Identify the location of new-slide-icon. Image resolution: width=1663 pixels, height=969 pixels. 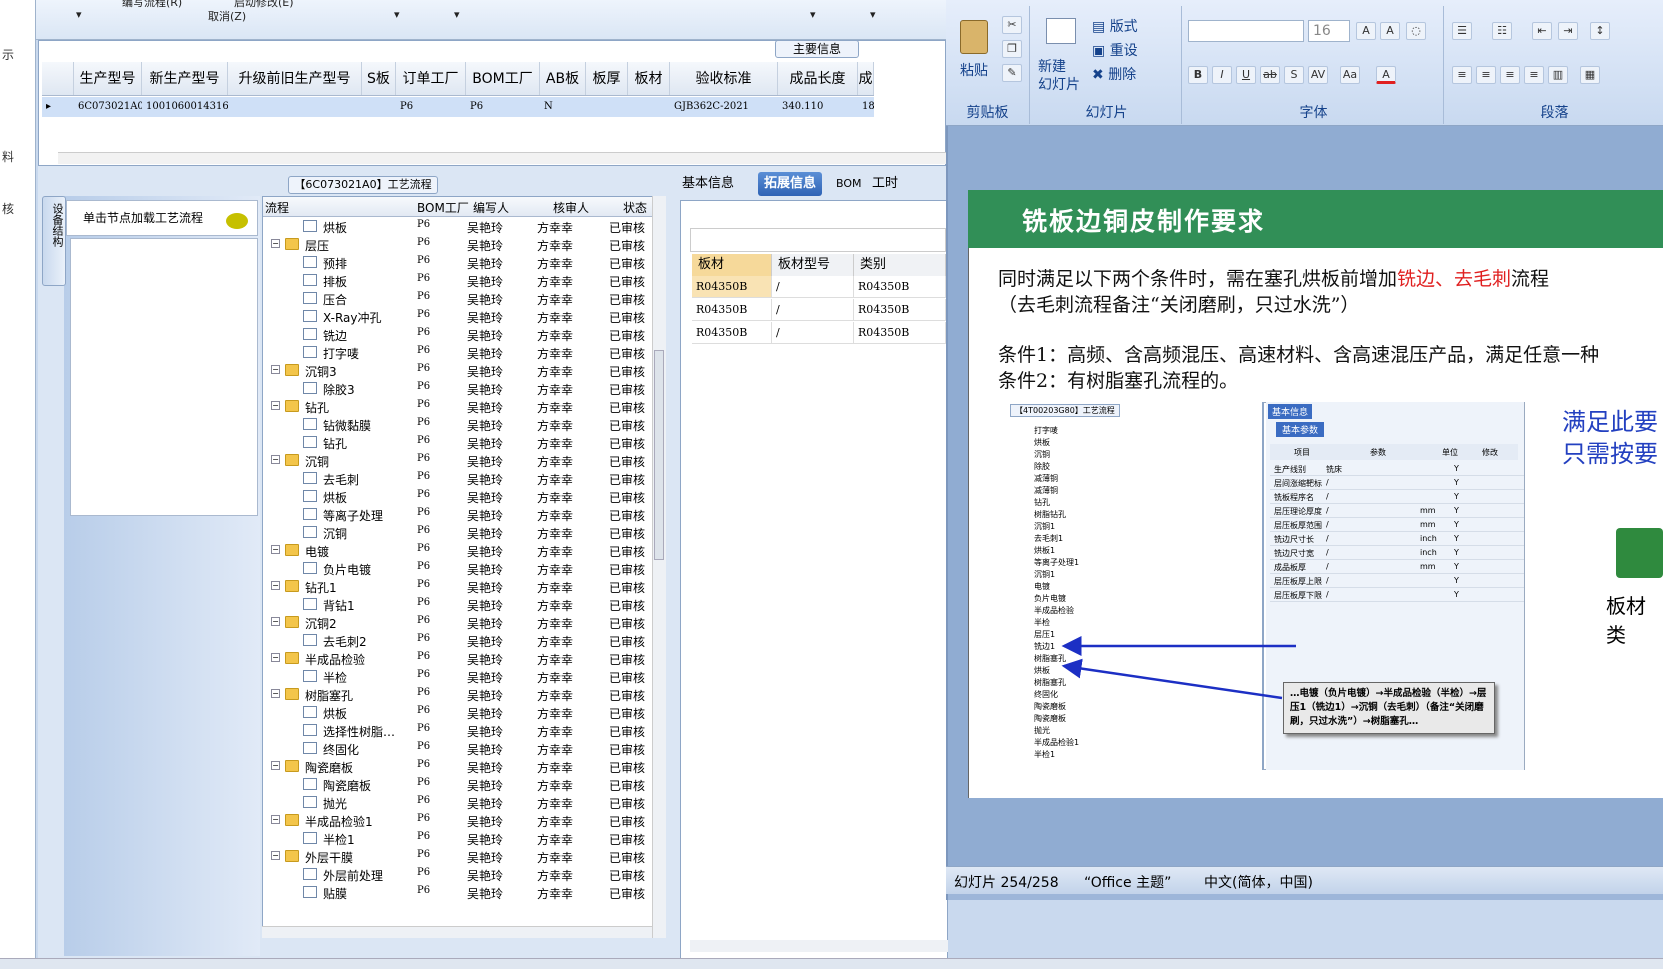
(1061, 31).